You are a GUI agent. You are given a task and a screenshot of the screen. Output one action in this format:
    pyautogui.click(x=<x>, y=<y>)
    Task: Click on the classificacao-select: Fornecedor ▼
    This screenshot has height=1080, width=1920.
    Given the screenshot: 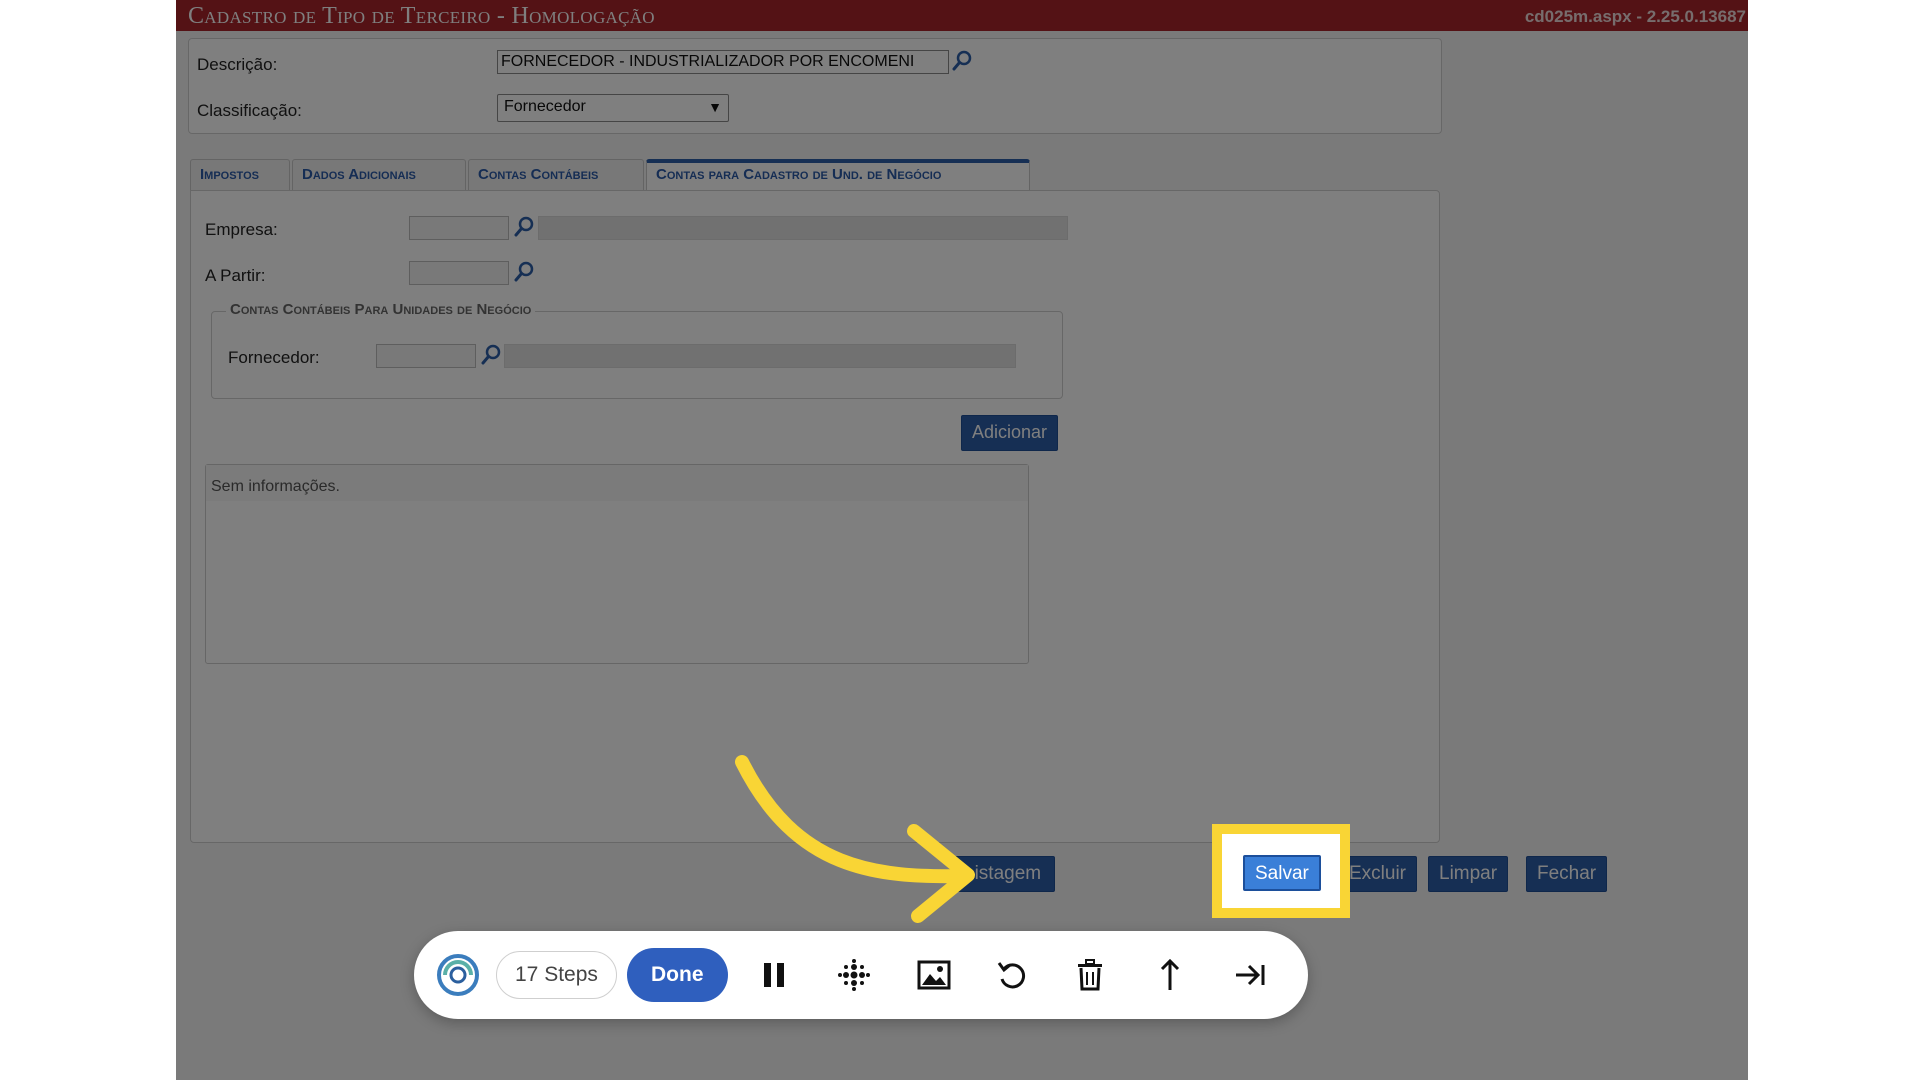 What is the action you would take?
    pyautogui.click(x=613, y=108)
    